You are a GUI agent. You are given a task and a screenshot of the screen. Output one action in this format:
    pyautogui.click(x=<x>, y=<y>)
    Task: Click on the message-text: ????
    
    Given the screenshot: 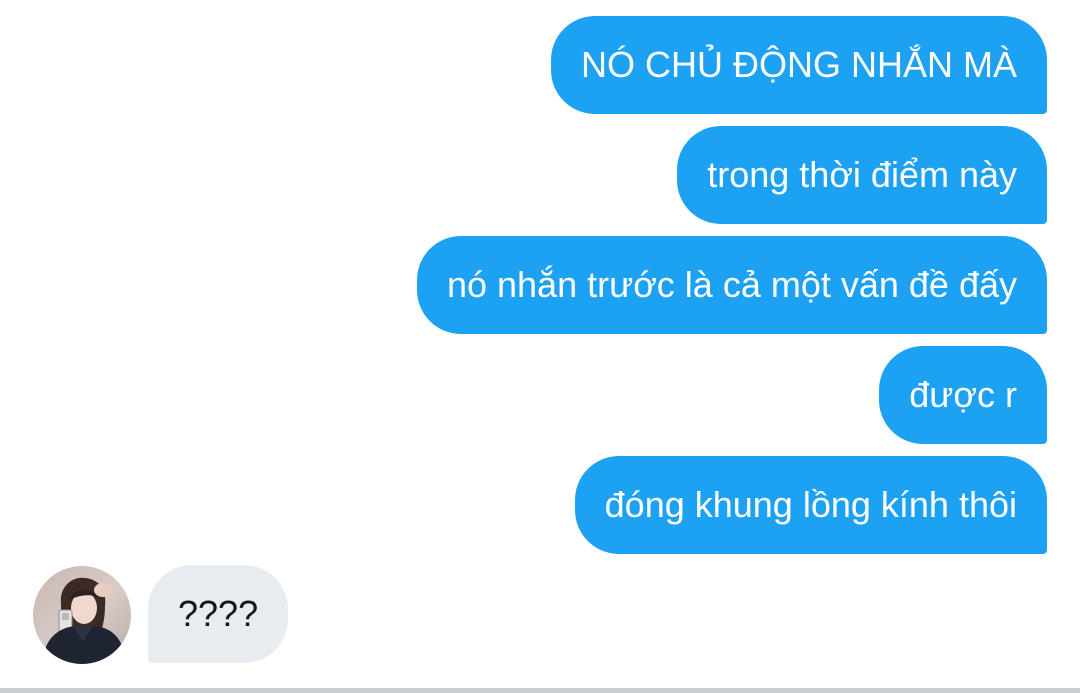 What is the action you would take?
    pyautogui.click(x=218, y=613)
    